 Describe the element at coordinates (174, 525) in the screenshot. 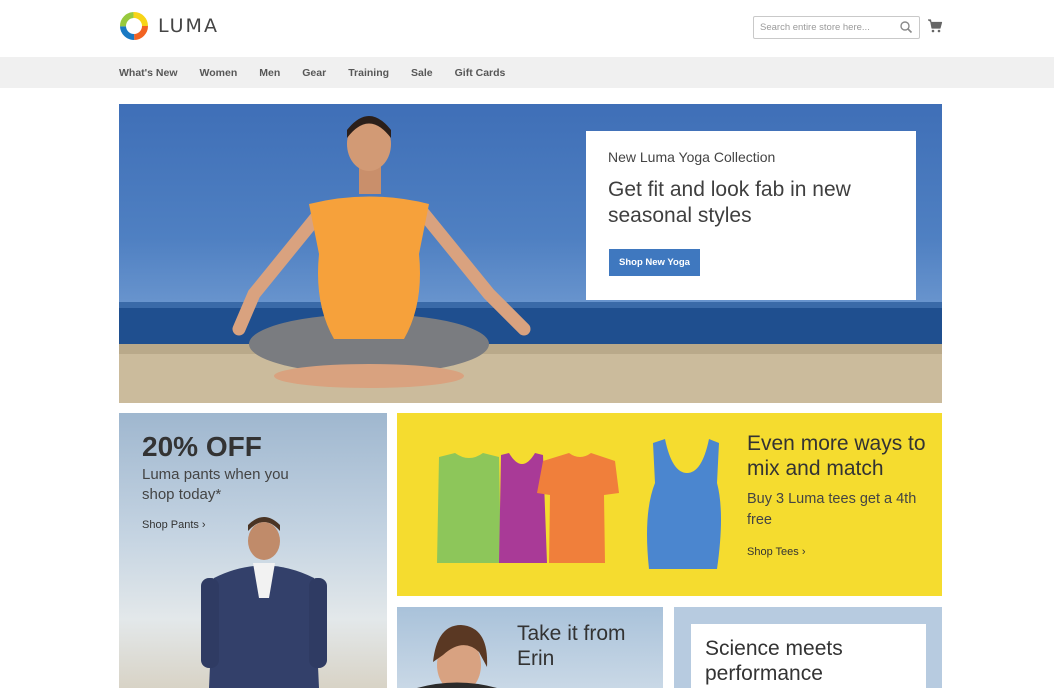

I see `shop-pants-link: Shop Pants ›` at that location.